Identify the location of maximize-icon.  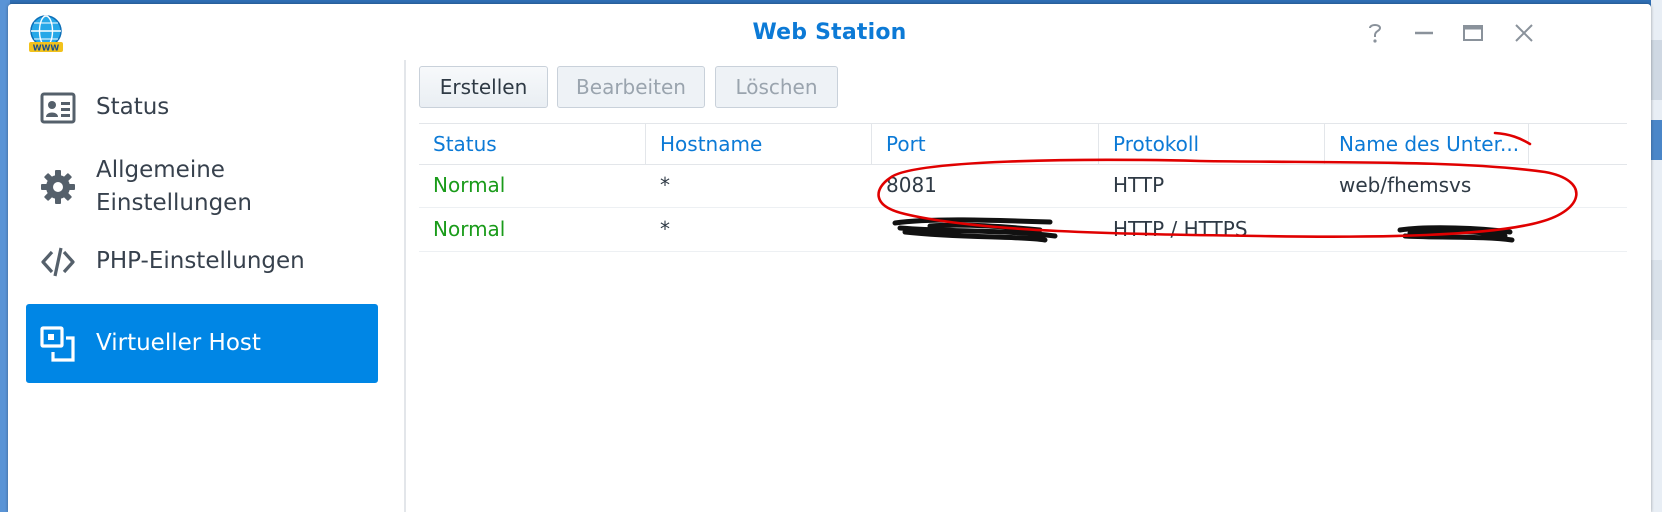
(1473, 33).